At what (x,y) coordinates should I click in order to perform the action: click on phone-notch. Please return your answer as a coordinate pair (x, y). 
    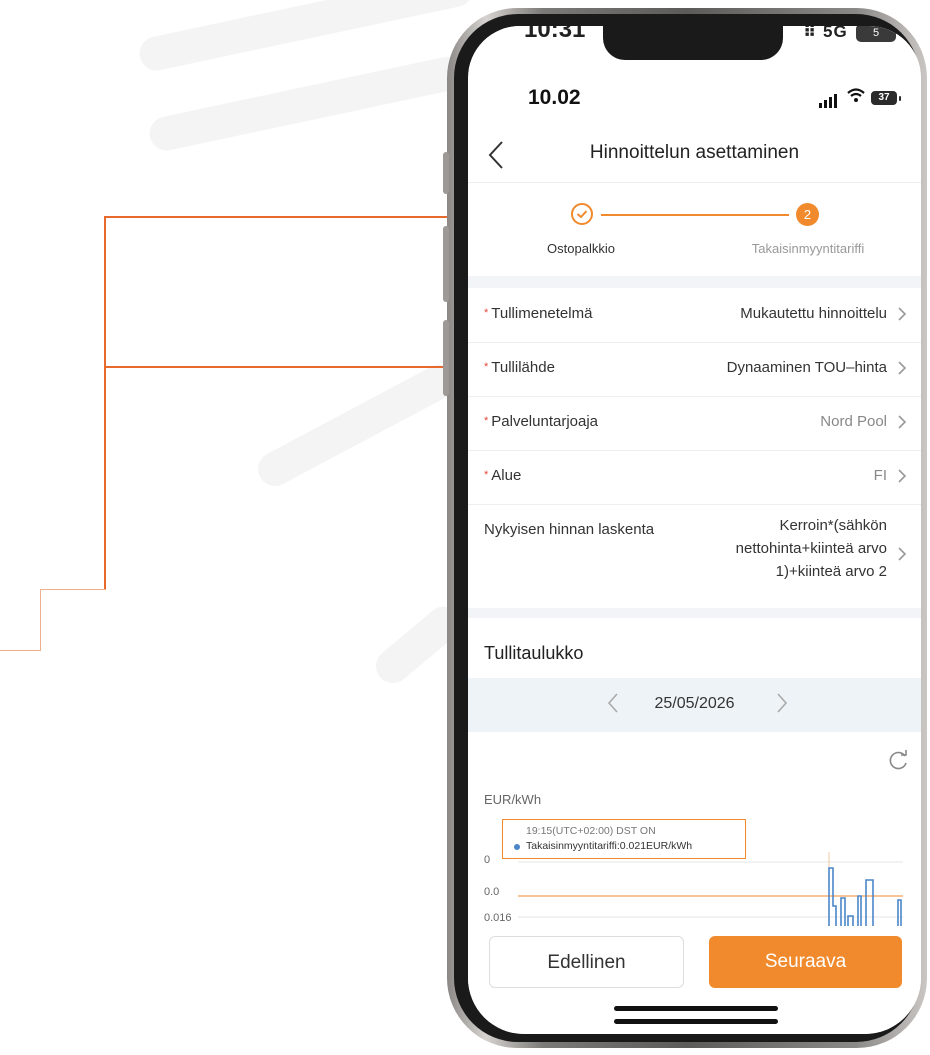
    Looking at the image, I should click on (693, 43).